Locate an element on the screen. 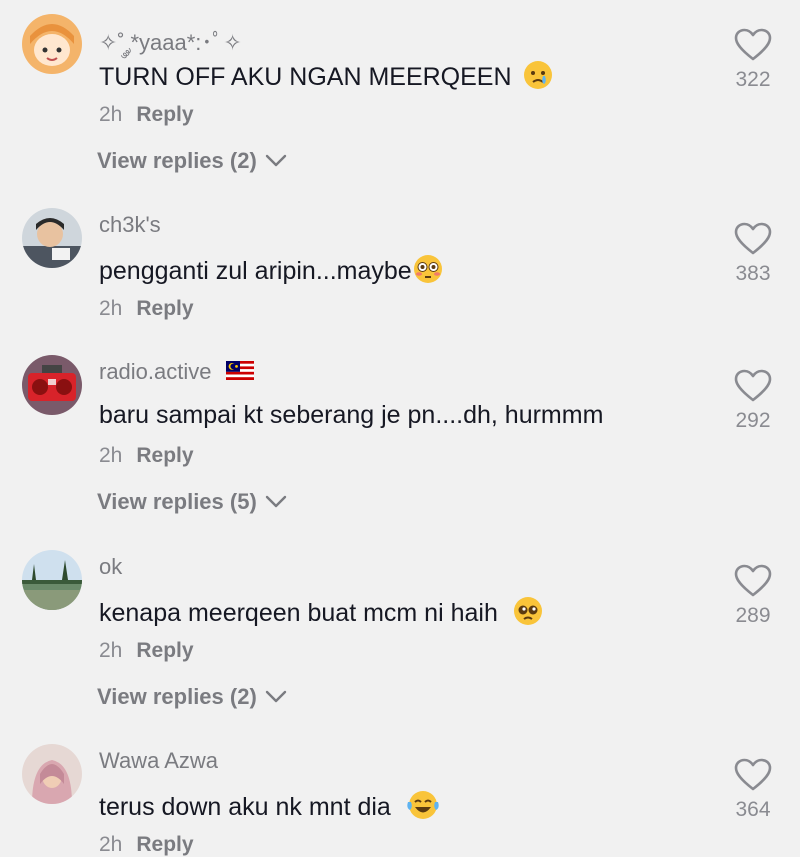  like-button: 364 is located at coordinates (753, 790).